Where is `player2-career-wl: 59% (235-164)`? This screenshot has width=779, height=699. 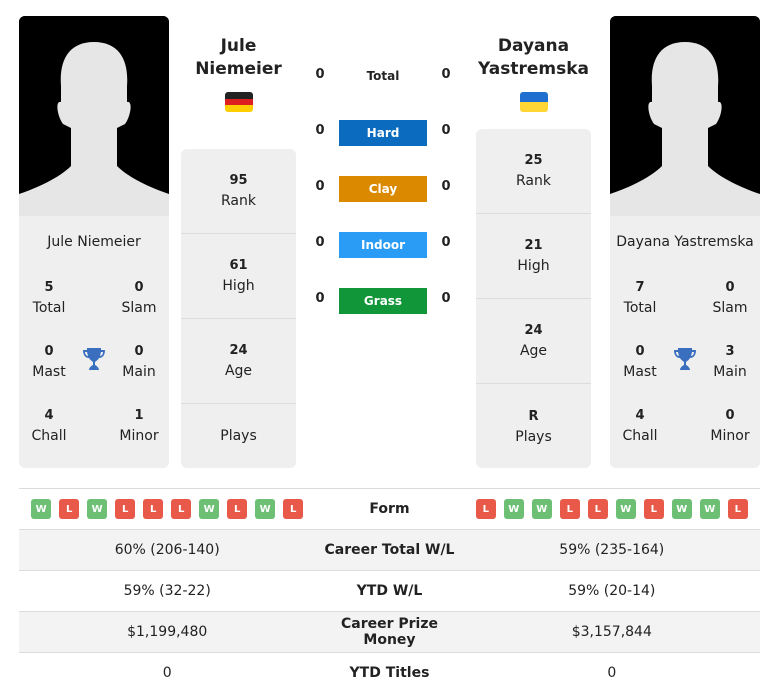
player2-career-wl: 59% (235-164) is located at coordinates (611, 550).